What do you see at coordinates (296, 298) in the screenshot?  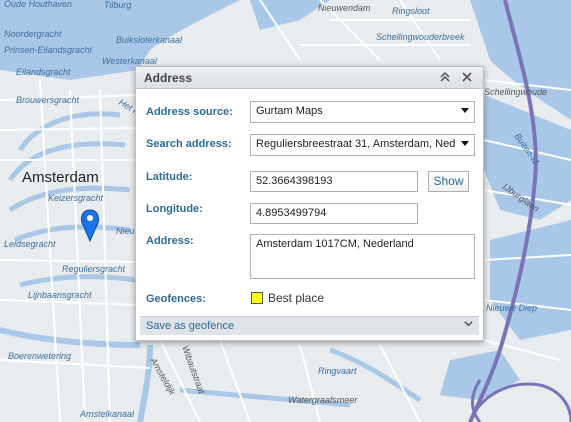 I see `geofence-name: Best place` at bounding box center [296, 298].